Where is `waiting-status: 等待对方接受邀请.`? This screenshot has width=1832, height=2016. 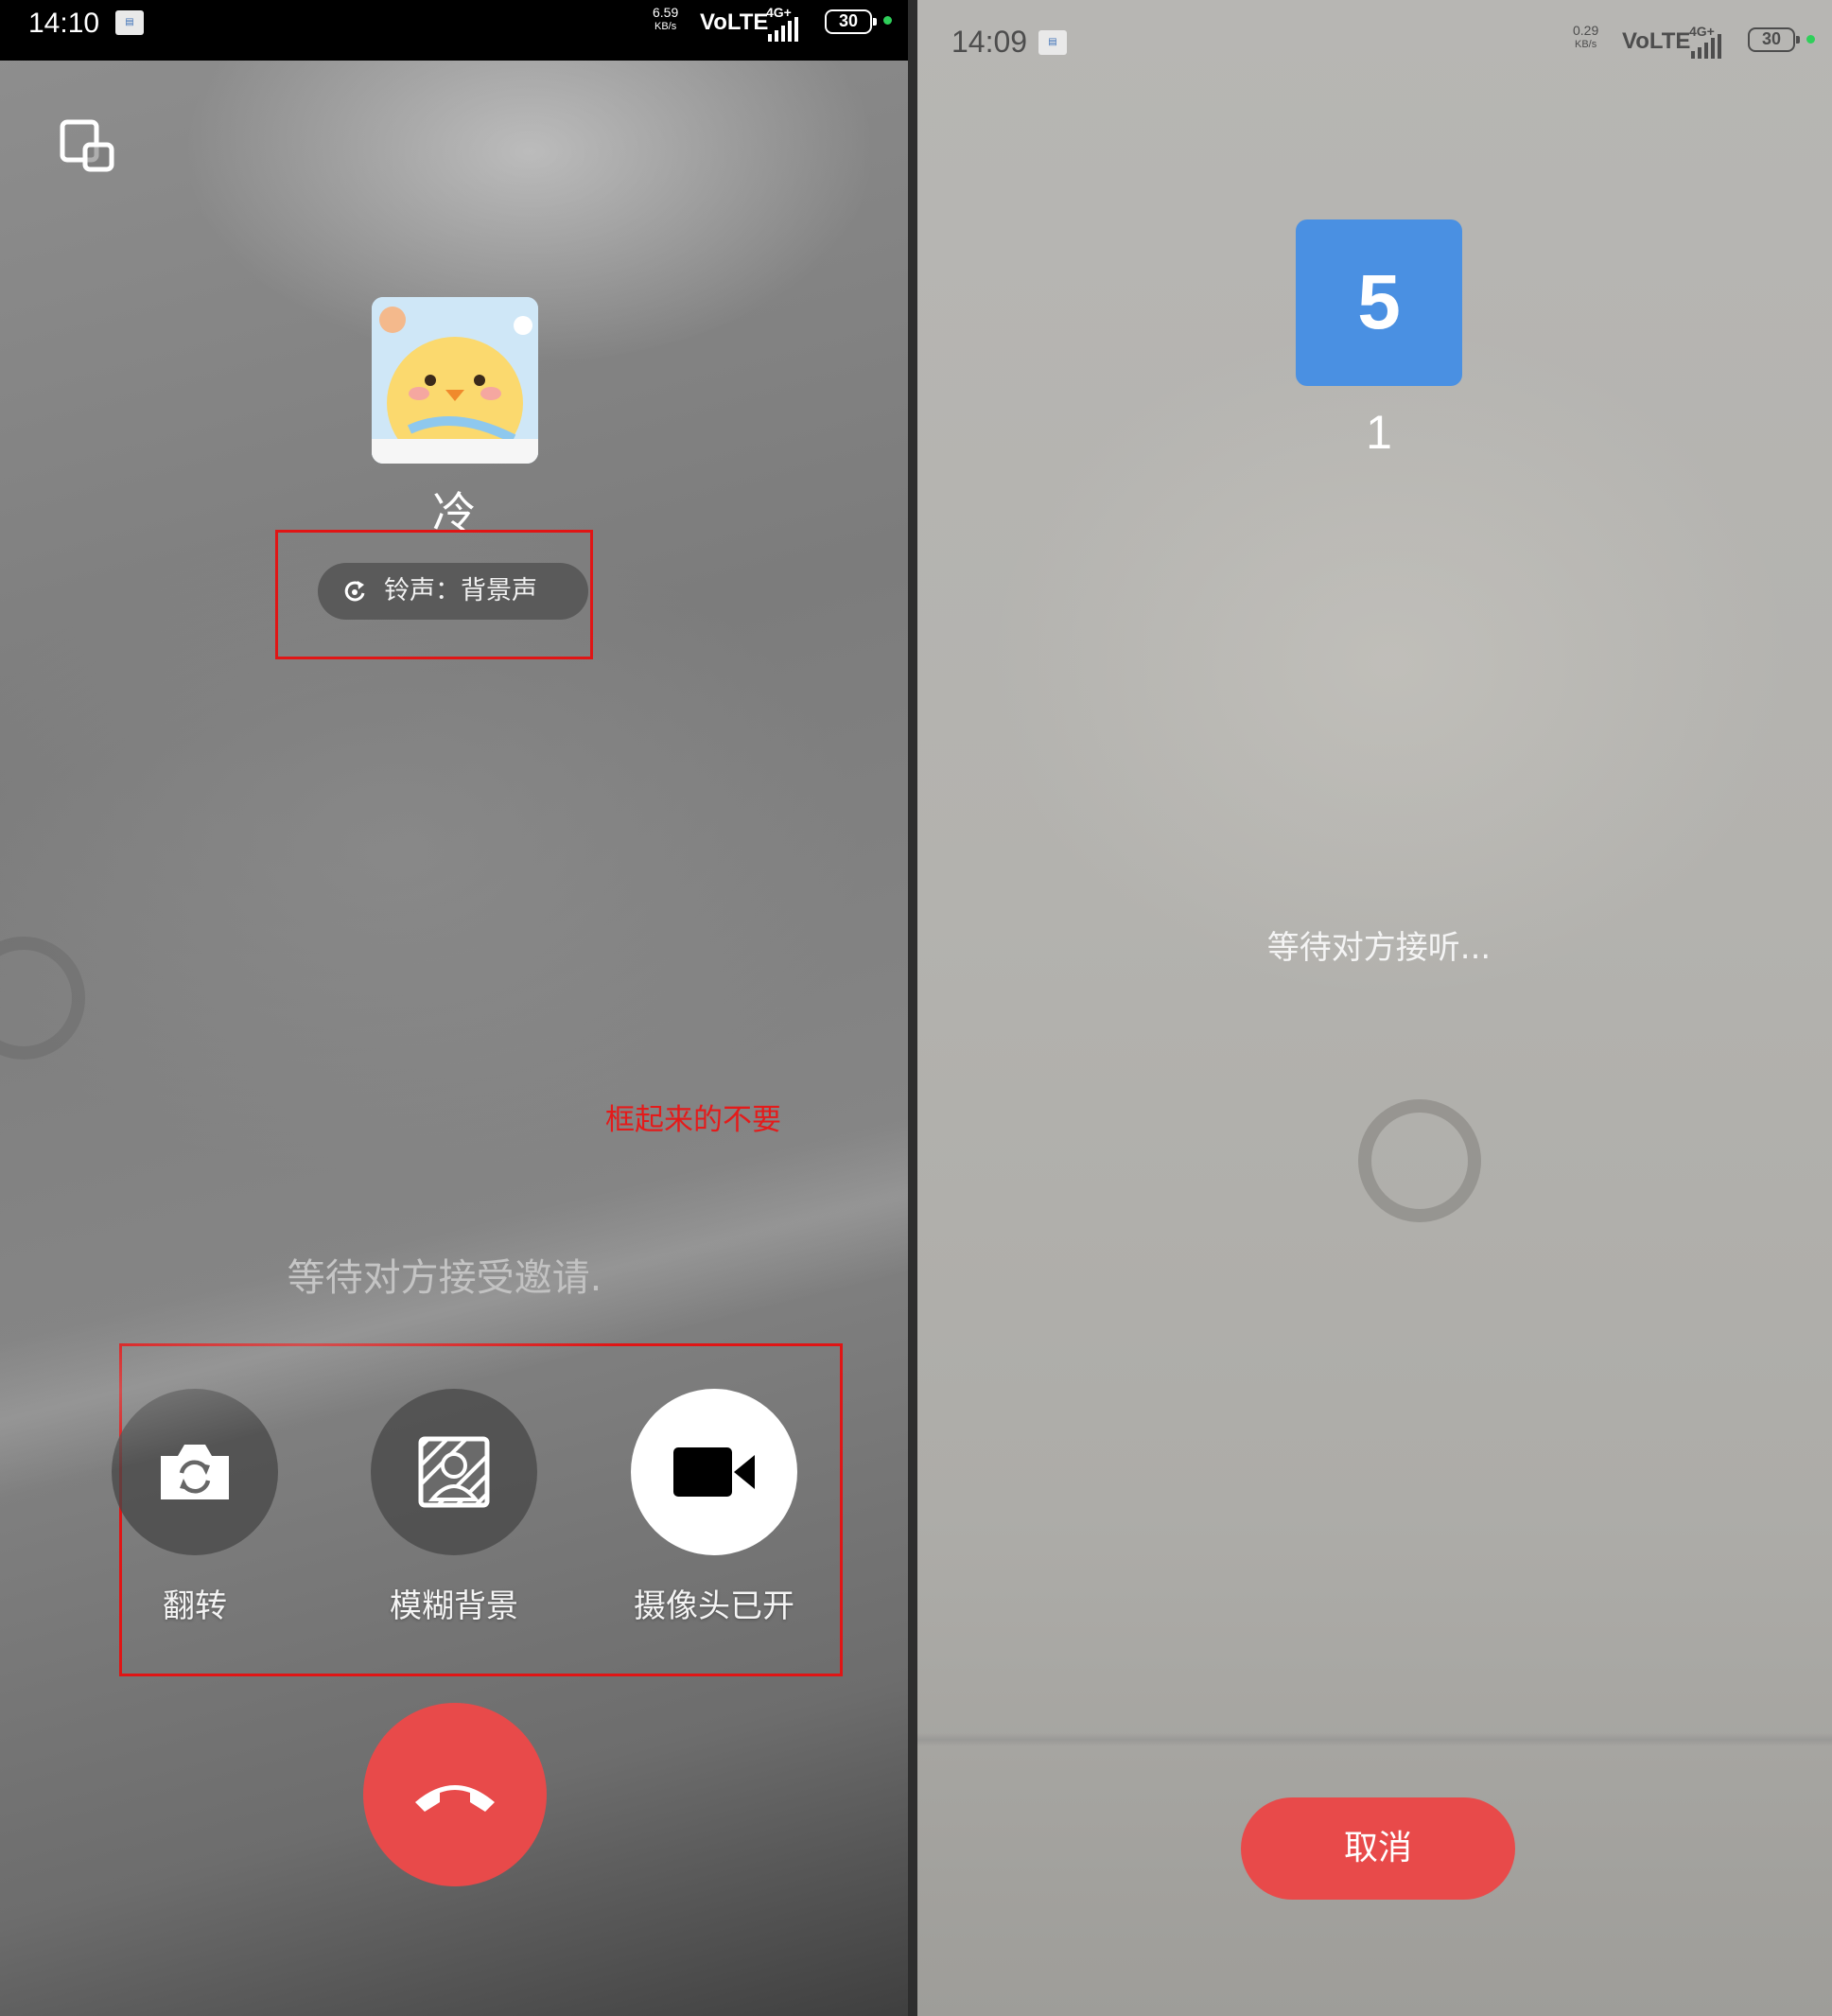
waiting-status: 等待对方接受邀请. is located at coordinates (444, 1278).